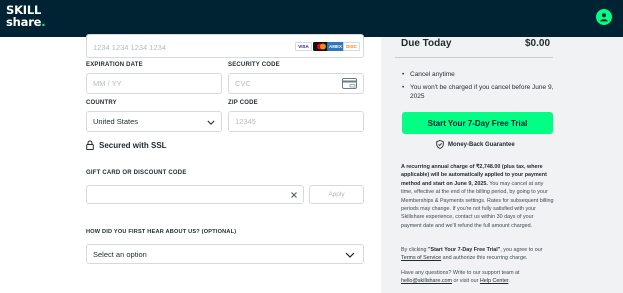 The image size is (623, 293). I want to click on country-select: United States, so click(154, 121).